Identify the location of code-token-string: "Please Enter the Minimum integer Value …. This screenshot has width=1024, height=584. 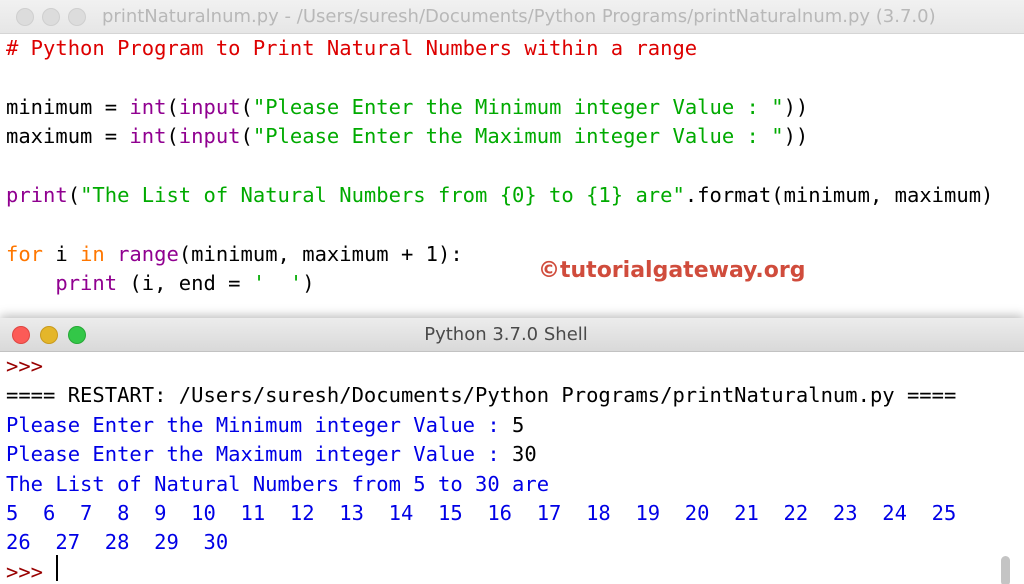
(518, 106).